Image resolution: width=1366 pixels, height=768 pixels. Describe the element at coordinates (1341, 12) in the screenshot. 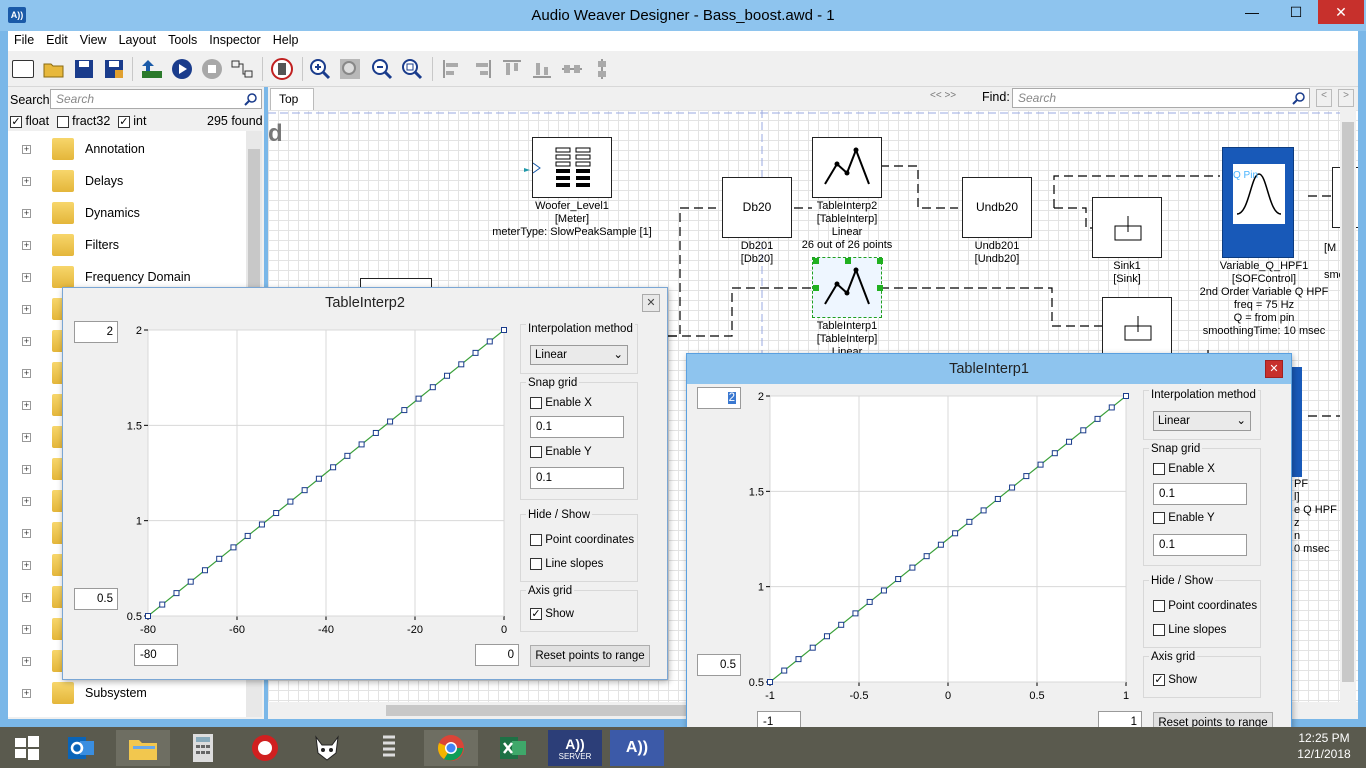

I see `close-window-button: ✕` at that location.